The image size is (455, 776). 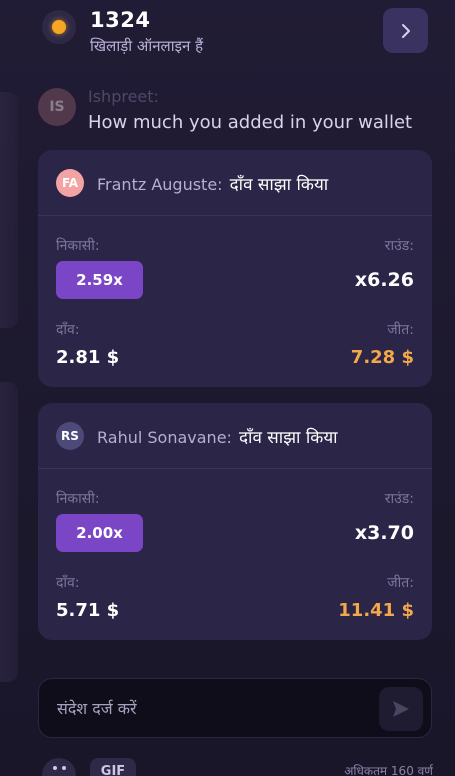 I want to click on avatar: FA, so click(x=70, y=183).